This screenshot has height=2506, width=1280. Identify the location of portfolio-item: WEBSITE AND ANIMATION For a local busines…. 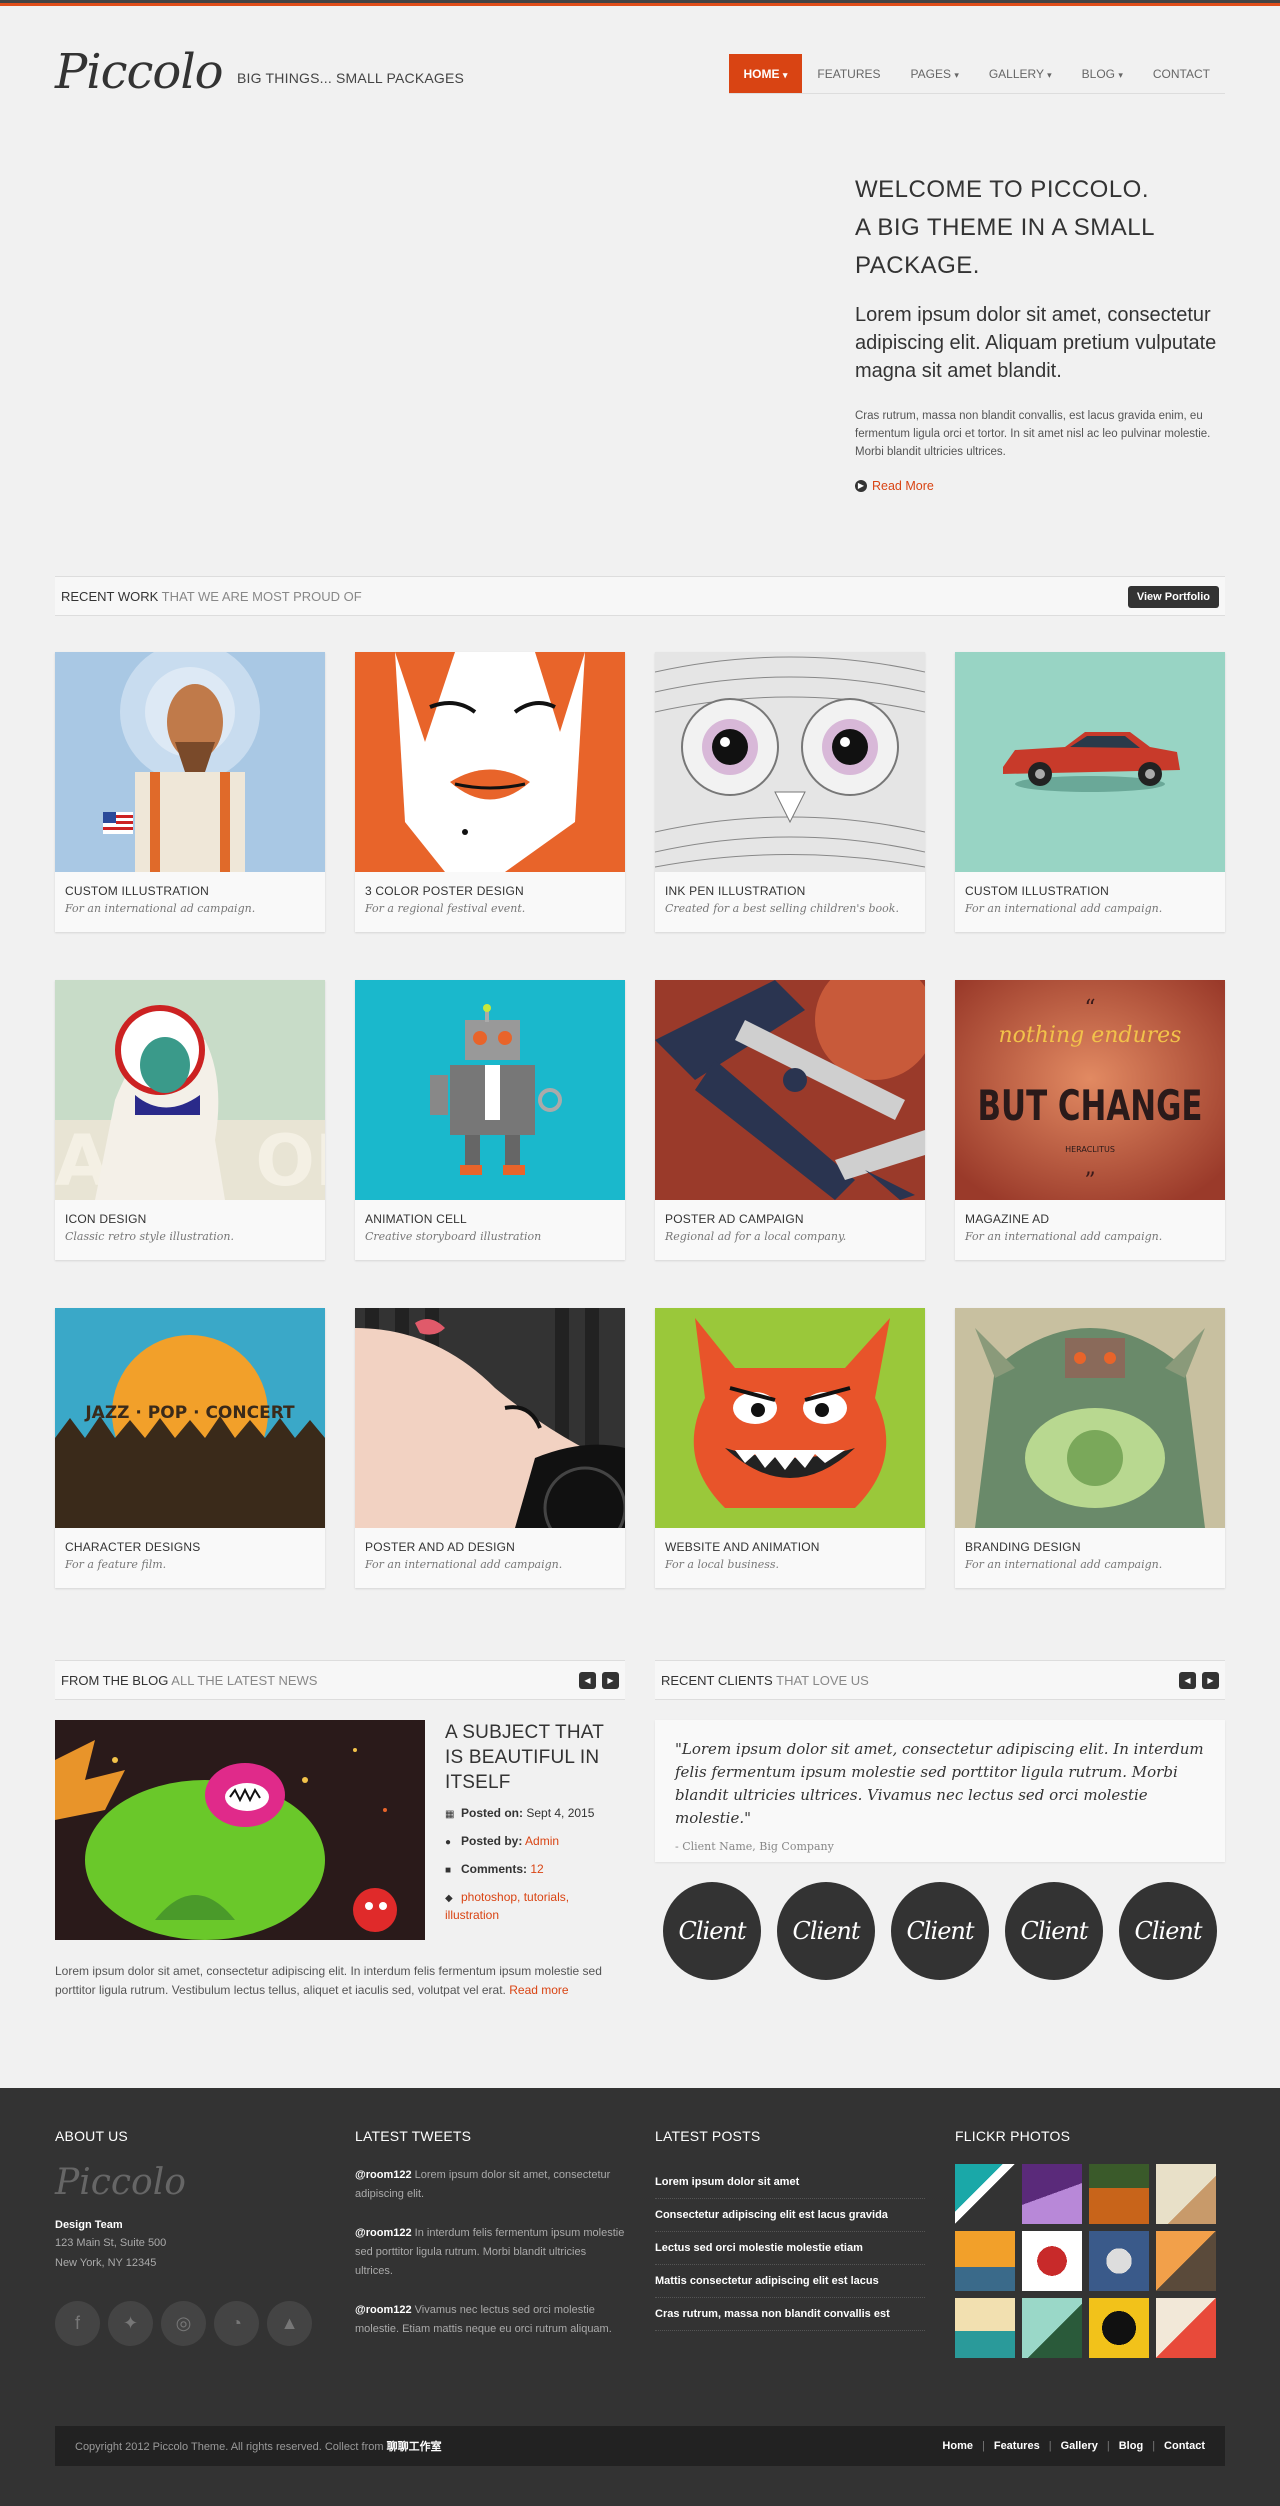
(790, 1448).